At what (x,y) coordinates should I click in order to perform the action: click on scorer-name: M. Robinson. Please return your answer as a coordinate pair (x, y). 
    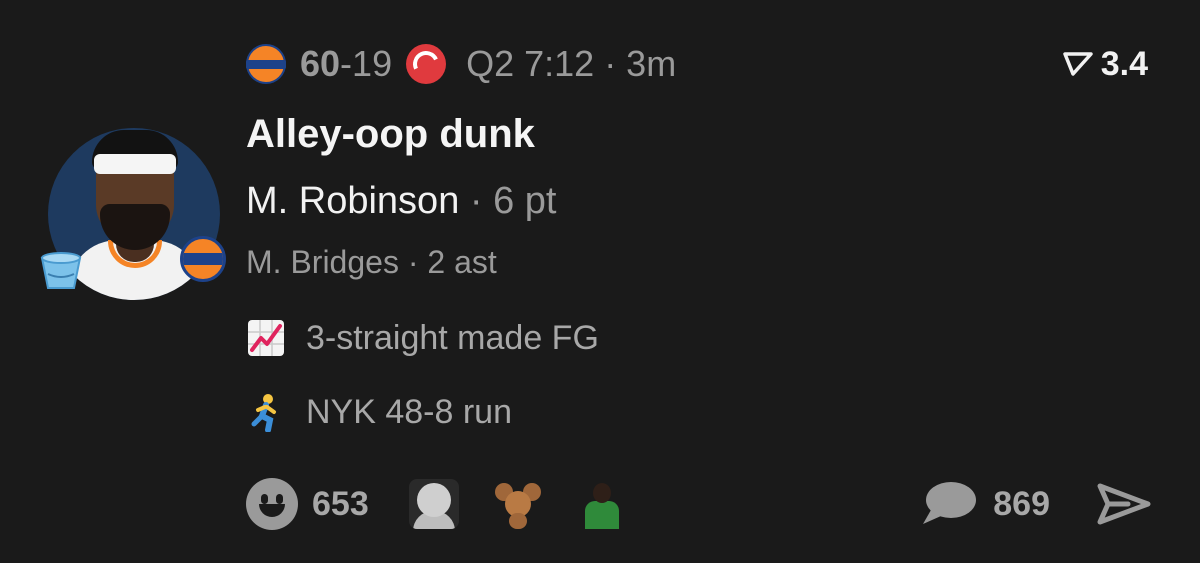
    Looking at the image, I should click on (353, 201).